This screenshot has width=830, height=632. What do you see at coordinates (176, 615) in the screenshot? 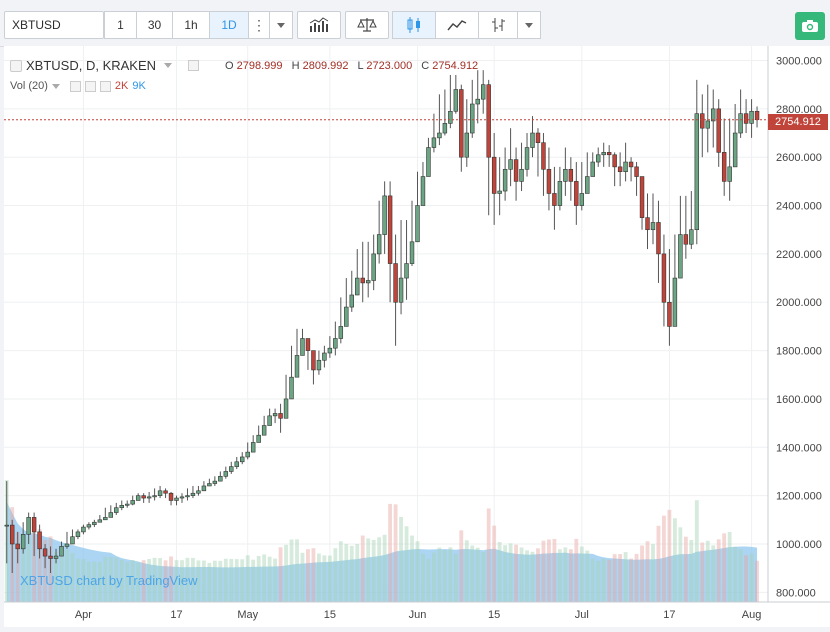
I see `time-tick-label: 17` at bounding box center [176, 615].